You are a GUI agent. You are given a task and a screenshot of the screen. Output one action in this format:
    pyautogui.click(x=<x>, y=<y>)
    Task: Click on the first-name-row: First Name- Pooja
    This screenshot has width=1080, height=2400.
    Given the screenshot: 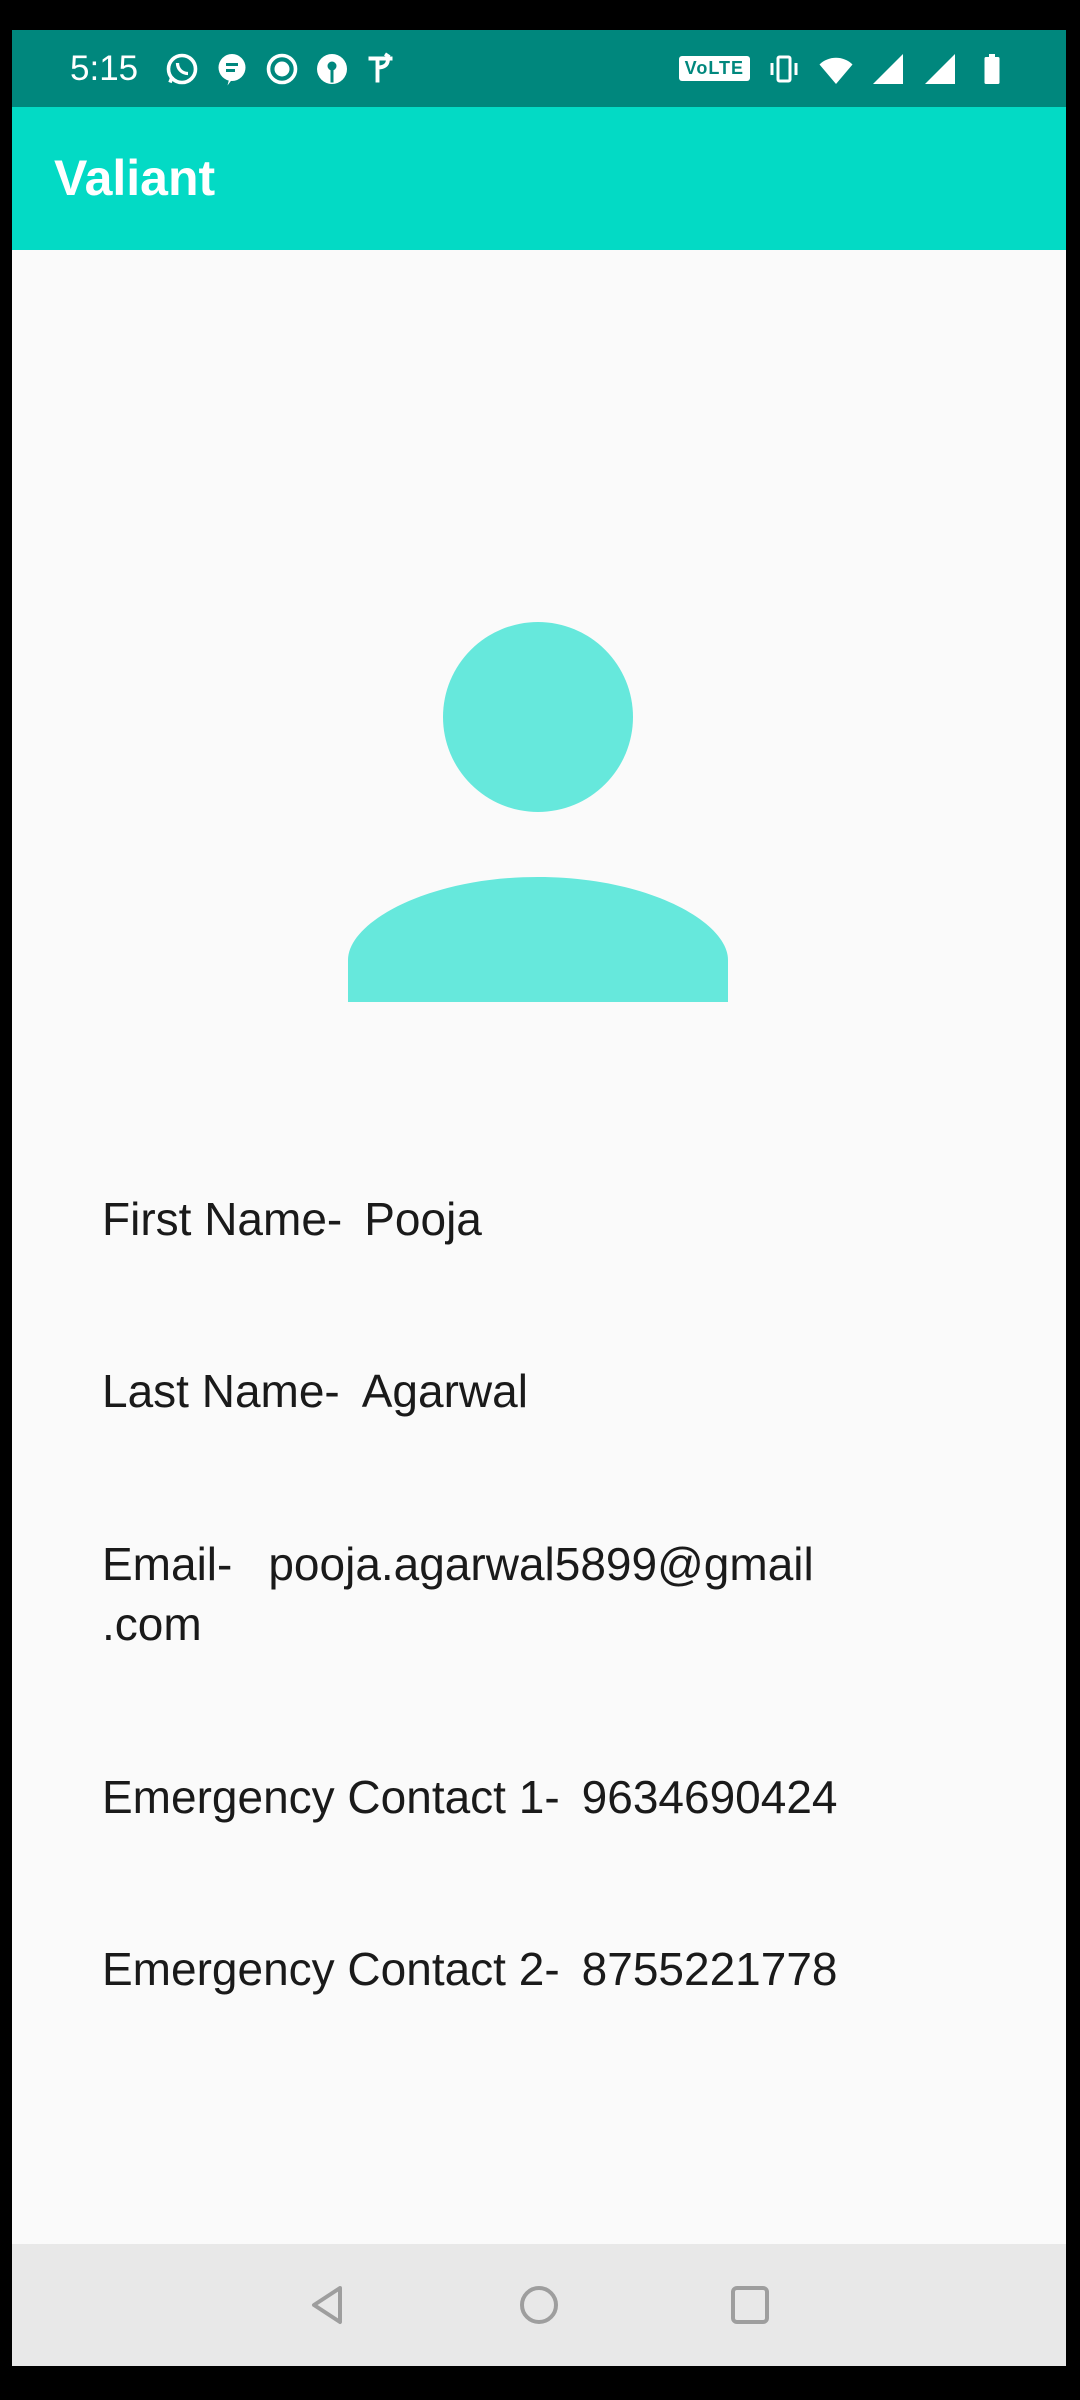 What is the action you would take?
    pyautogui.click(x=292, y=1219)
    